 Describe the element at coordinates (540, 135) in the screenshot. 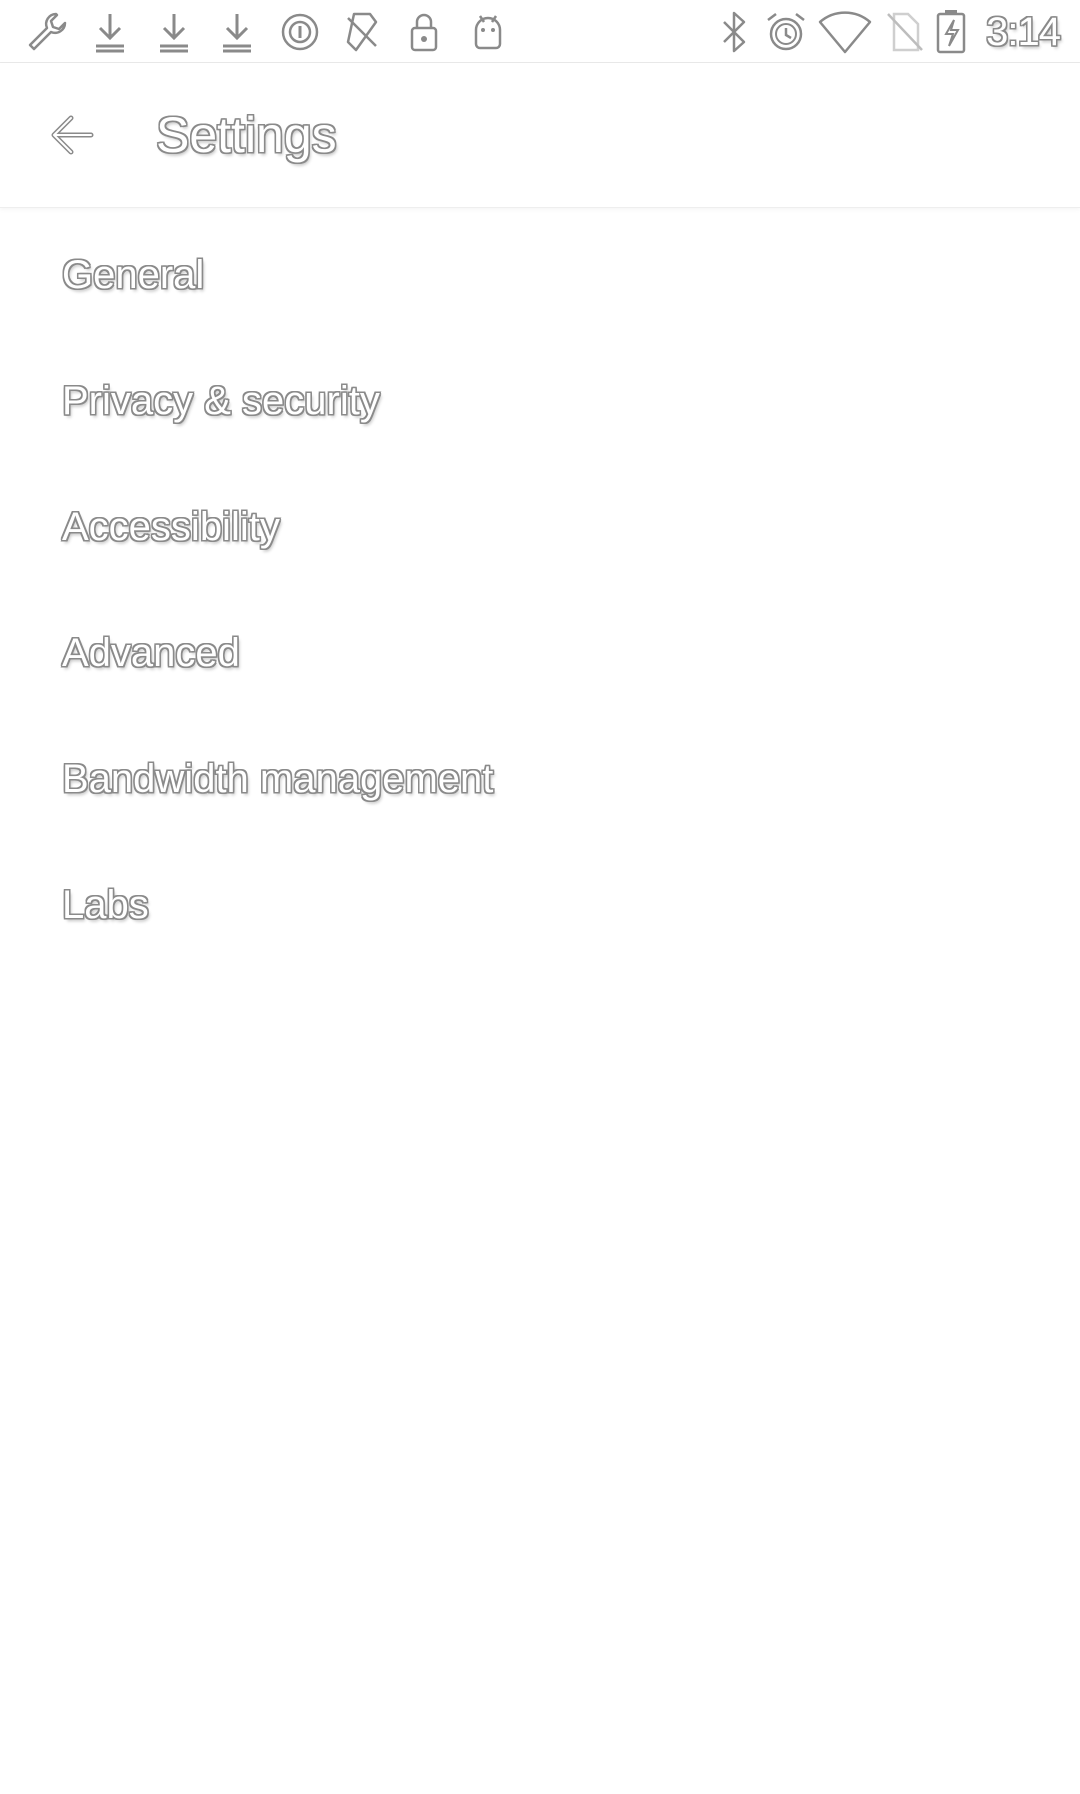

I see `app-bar: Settings` at that location.